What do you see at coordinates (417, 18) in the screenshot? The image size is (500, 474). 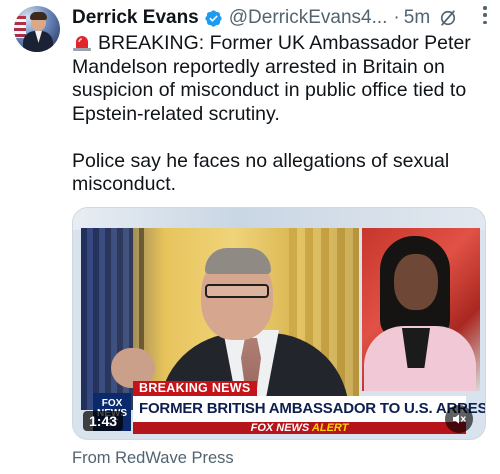 I see `timestamp: 5m` at bounding box center [417, 18].